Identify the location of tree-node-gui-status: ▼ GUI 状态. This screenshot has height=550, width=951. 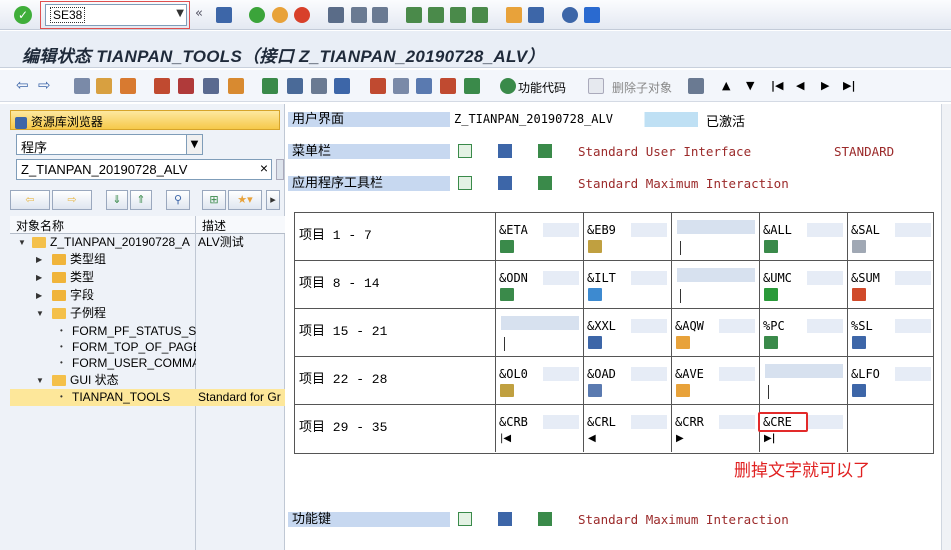
(147, 380).